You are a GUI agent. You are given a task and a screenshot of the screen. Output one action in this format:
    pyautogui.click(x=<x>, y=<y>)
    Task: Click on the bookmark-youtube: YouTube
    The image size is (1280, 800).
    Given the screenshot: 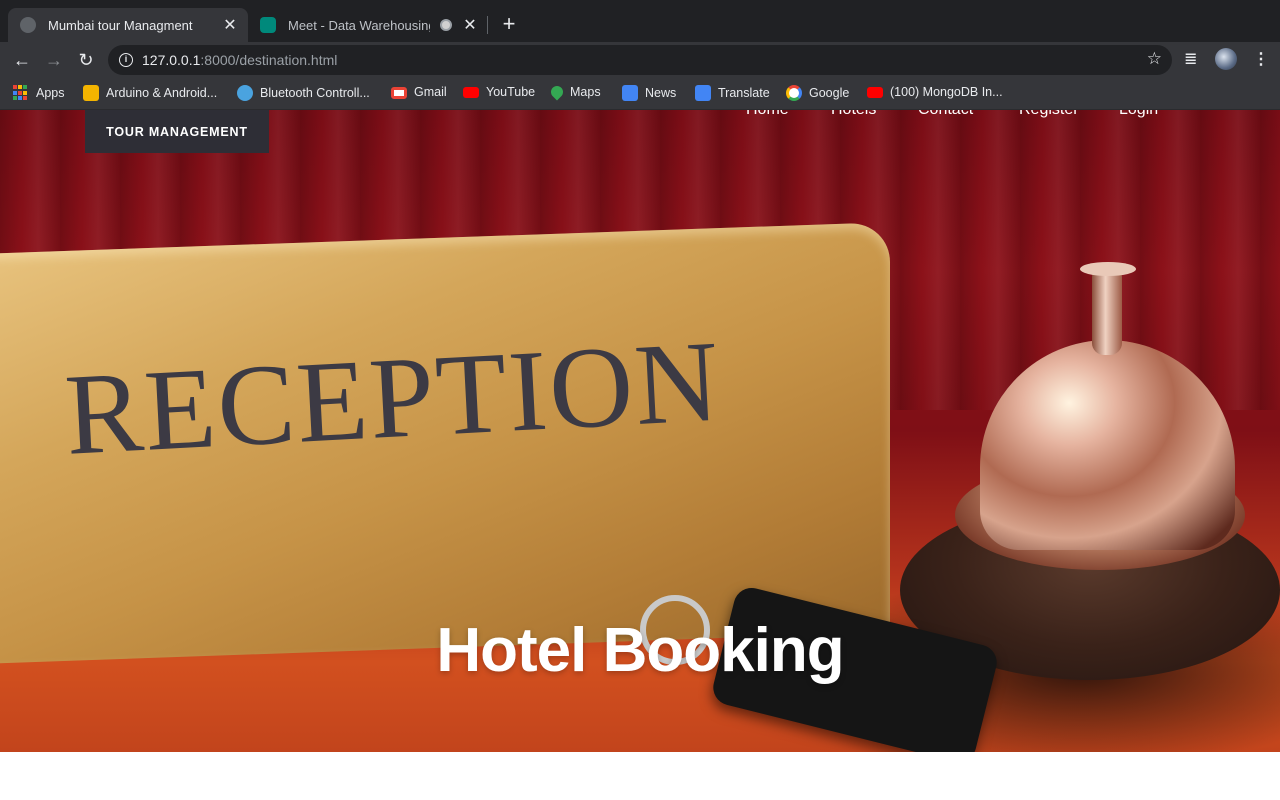 What is the action you would take?
    pyautogui.click(x=499, y=92)
    